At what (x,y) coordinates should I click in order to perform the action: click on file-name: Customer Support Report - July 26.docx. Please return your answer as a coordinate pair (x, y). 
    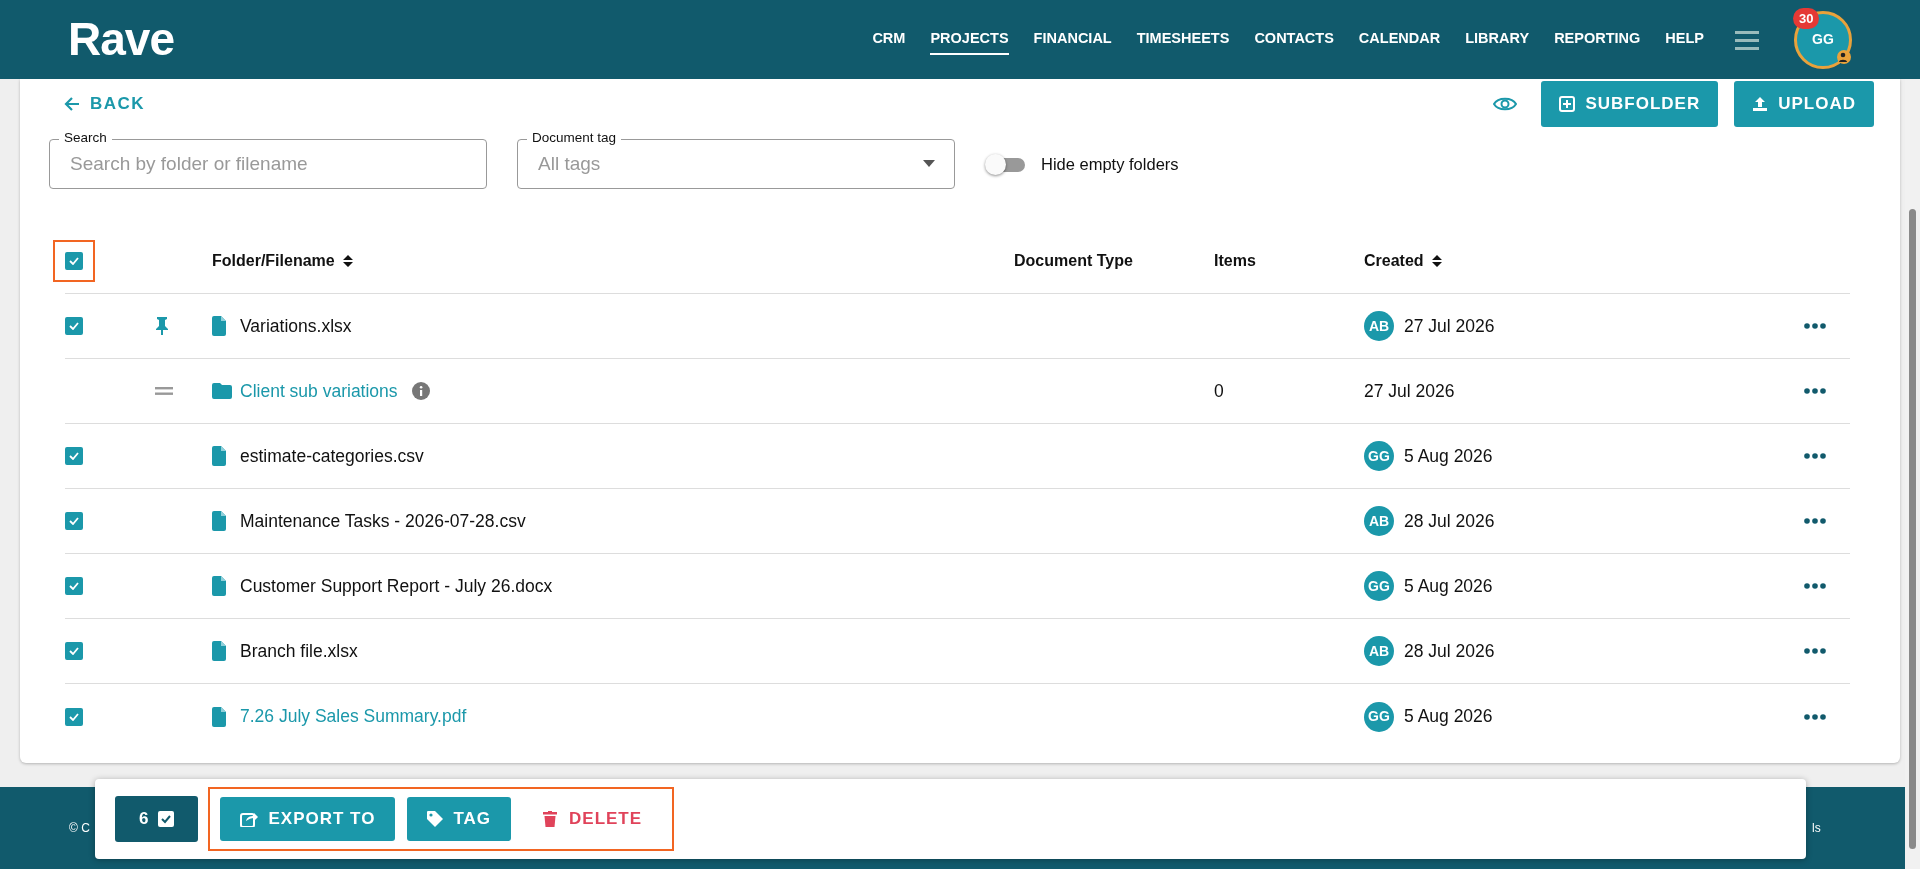
    Looking at the image, I should click on (396, 586).